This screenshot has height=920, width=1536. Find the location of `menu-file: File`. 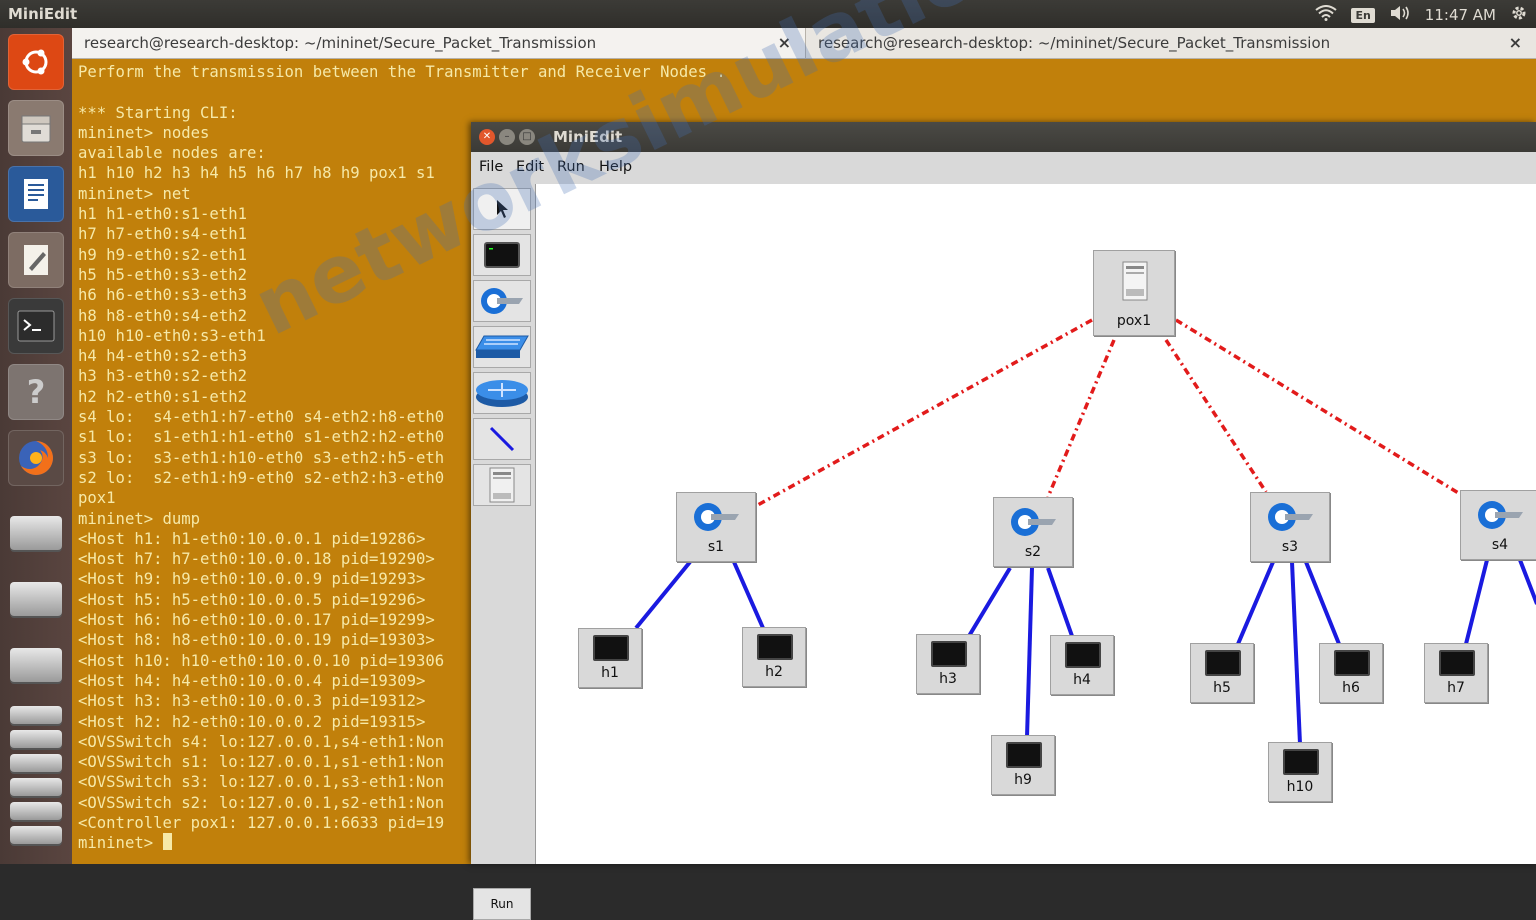

menu-file: File is located at coordinates (491, 167).